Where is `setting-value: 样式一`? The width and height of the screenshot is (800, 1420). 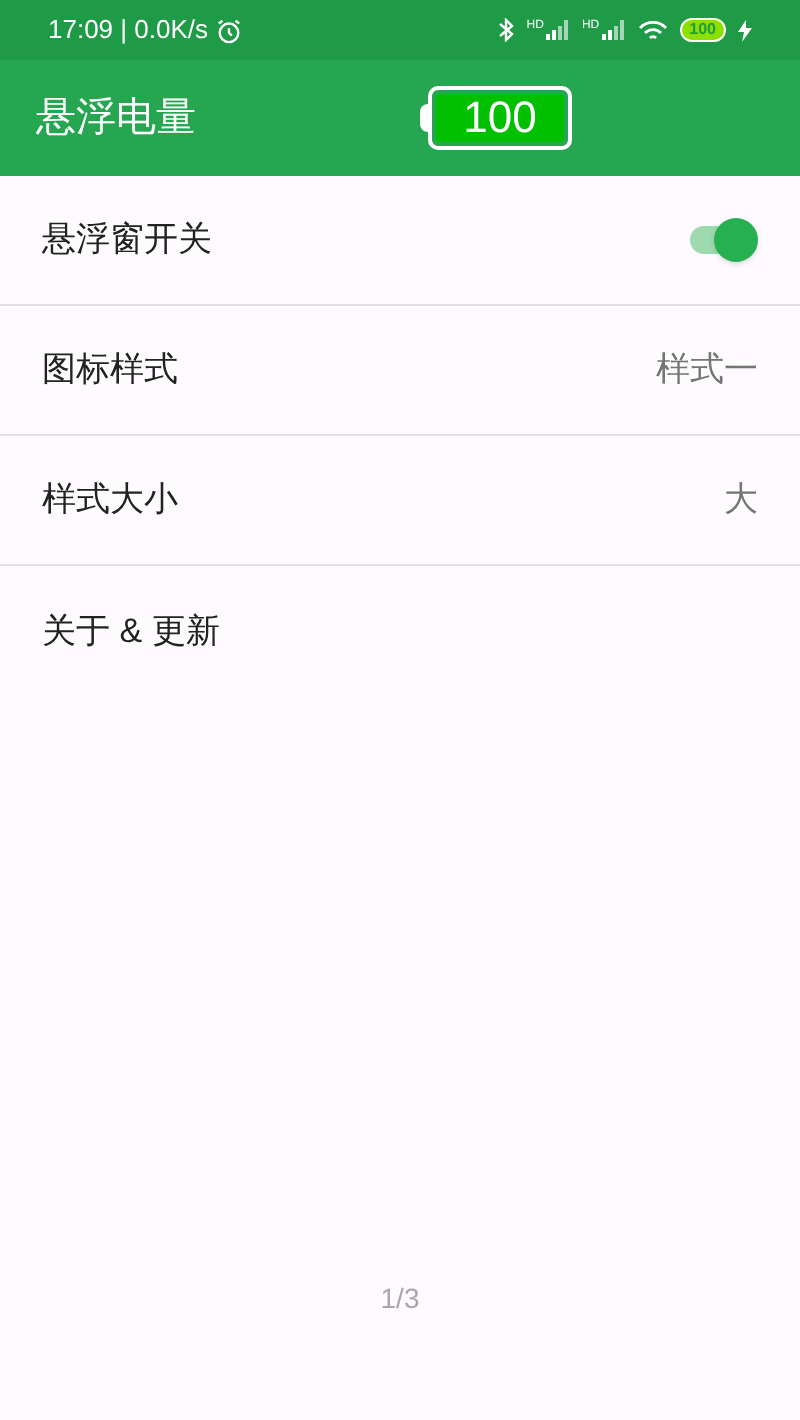
setting-value: 样式一 is located at coordinates (707, 370).